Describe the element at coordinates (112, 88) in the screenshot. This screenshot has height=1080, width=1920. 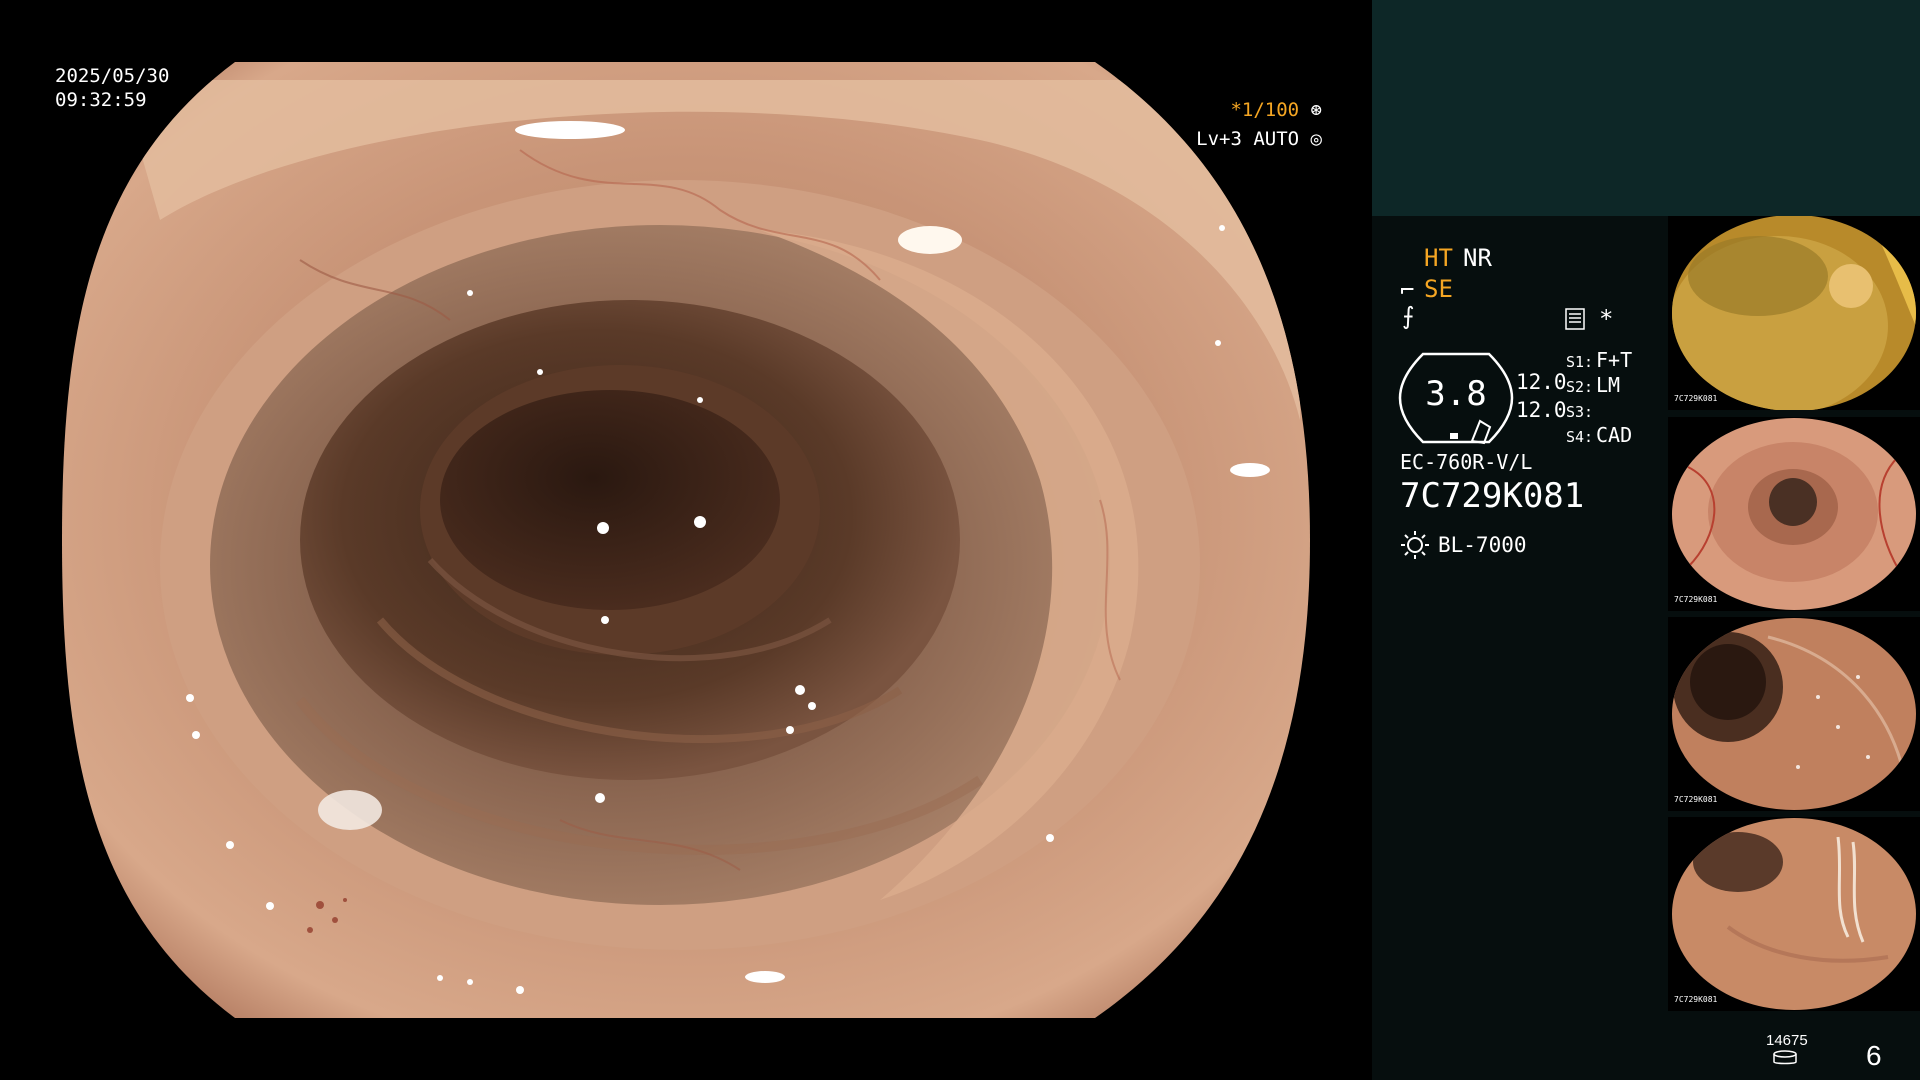
I see `datetime-display: 2025/05/30 09:32:59` at that location.